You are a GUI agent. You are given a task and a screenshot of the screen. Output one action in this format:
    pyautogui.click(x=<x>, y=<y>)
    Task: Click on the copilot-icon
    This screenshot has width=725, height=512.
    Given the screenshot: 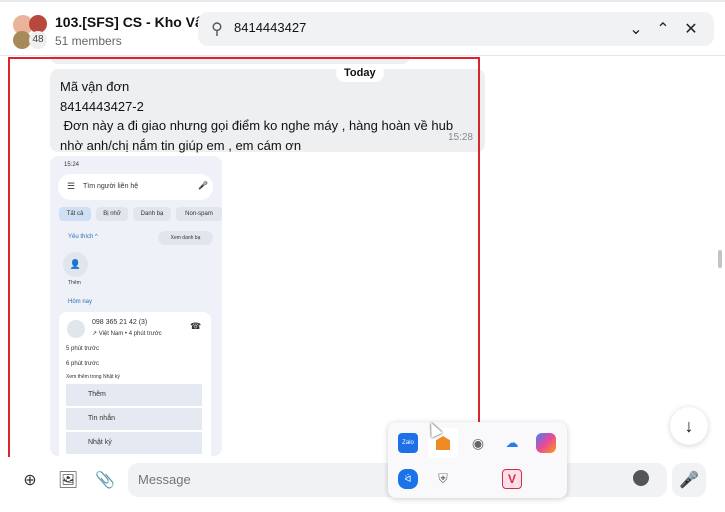 What is the action you would take?
    pyautogui.click(x=546, y=443)
    